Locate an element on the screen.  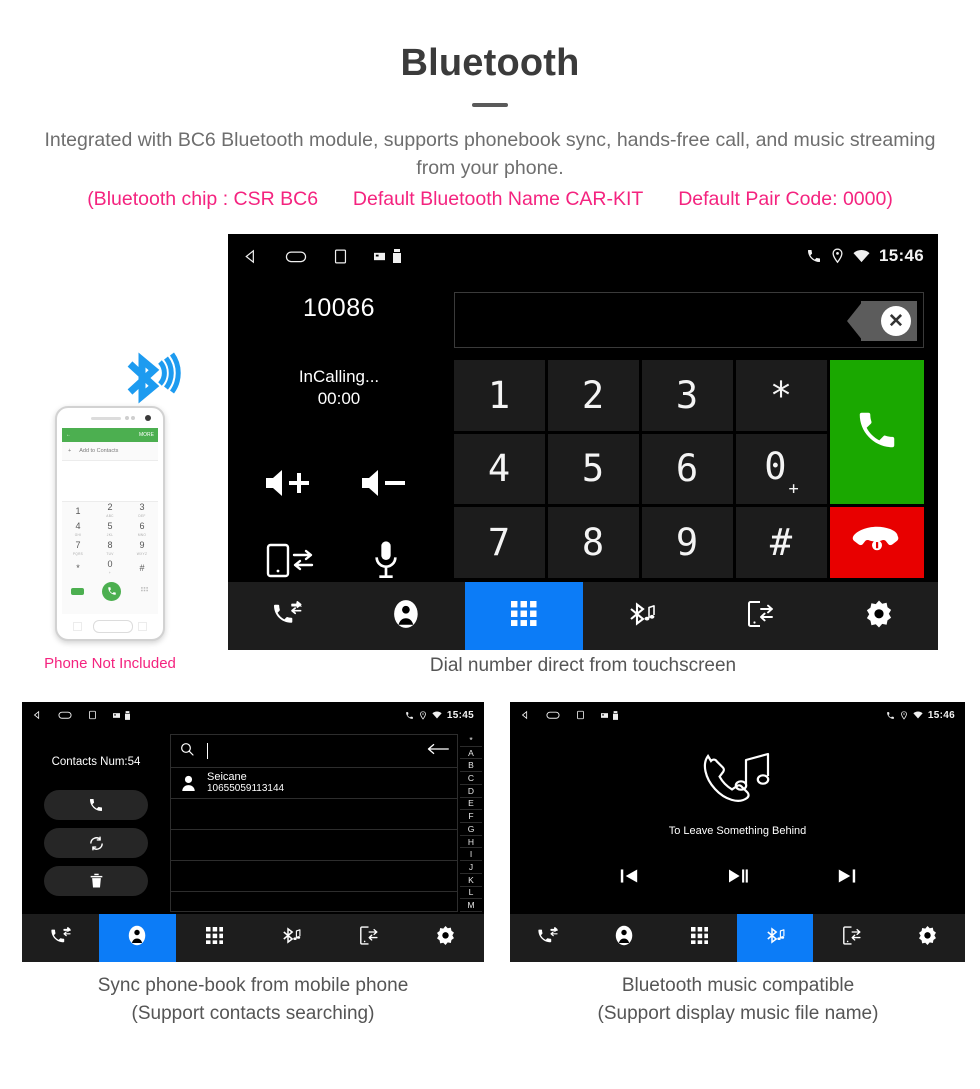
key-2: 2 is located at coordinates (593, 395).